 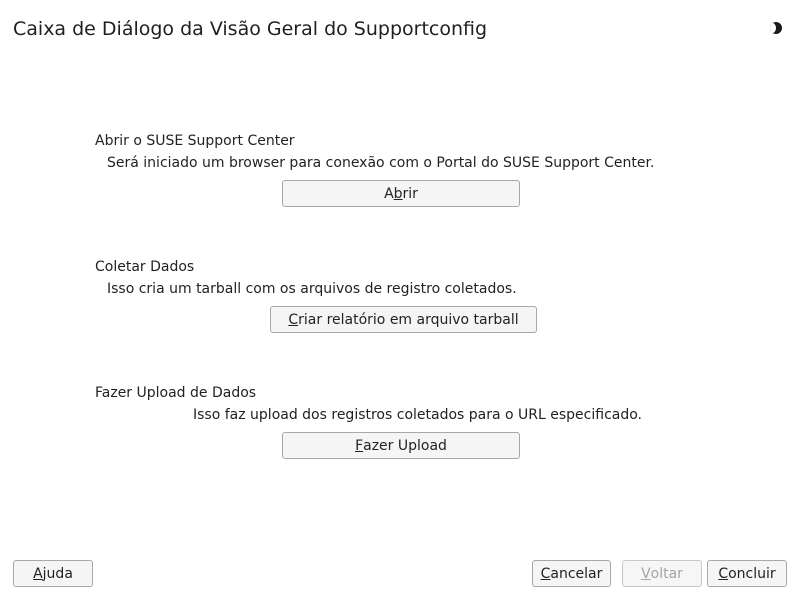 What do you see at coordinates (723, 573) in the screenshot?
I see `finish-mnemonic: C` at bounding box center [723, 573].